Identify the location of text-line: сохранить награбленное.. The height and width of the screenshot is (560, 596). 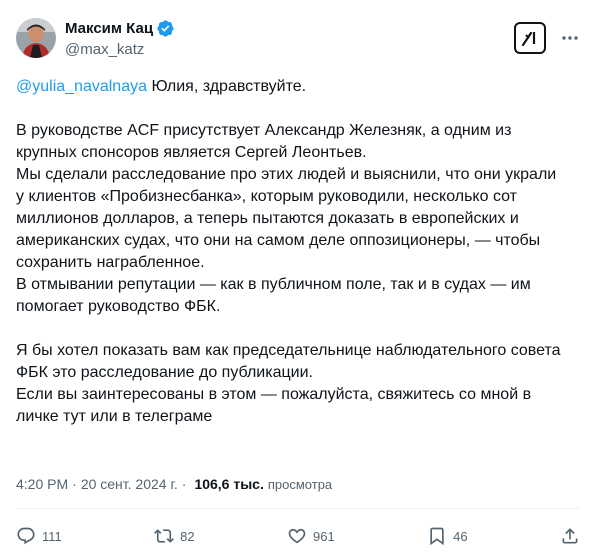
(110, 262).